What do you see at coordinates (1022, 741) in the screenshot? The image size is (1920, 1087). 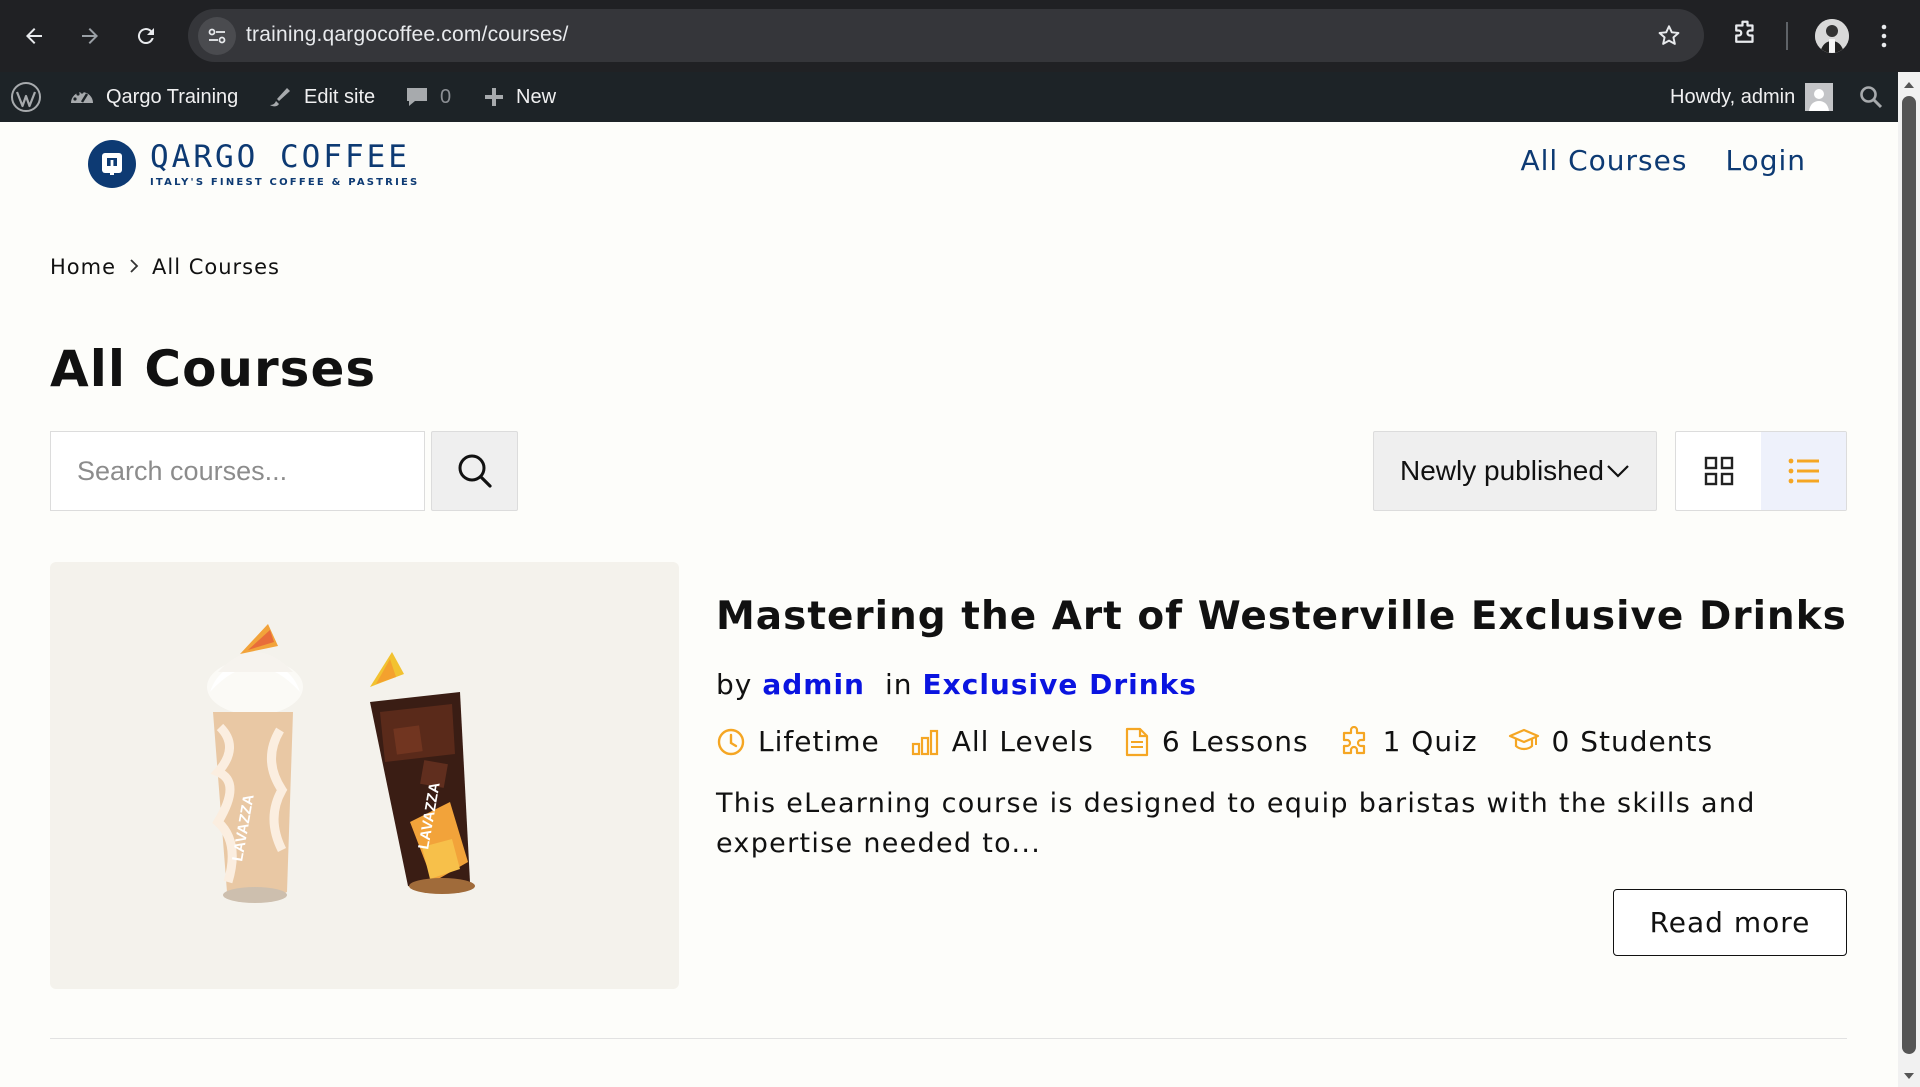 I see `level-text: All Levels` at bounding box center [1022, 741].